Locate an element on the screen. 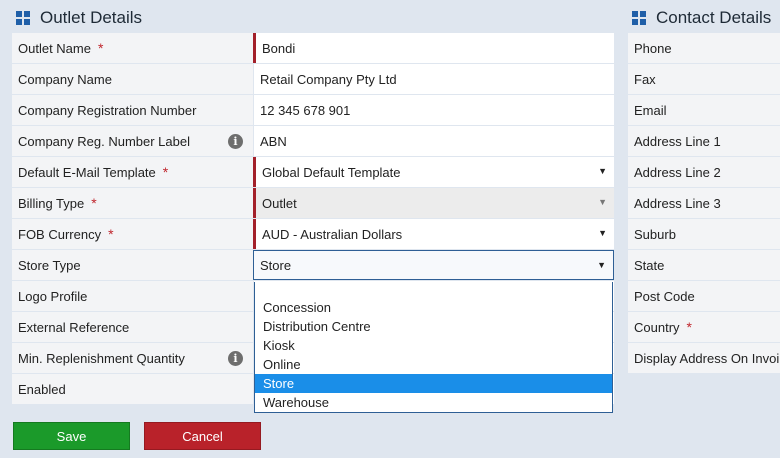  form-footer: Save Cancel is located at coordinates (390, 436).